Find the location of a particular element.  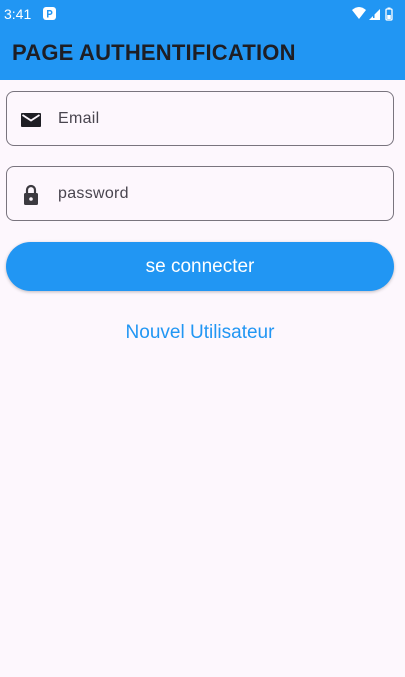

status-time: 3:41 is located at coordinates (18, 14).